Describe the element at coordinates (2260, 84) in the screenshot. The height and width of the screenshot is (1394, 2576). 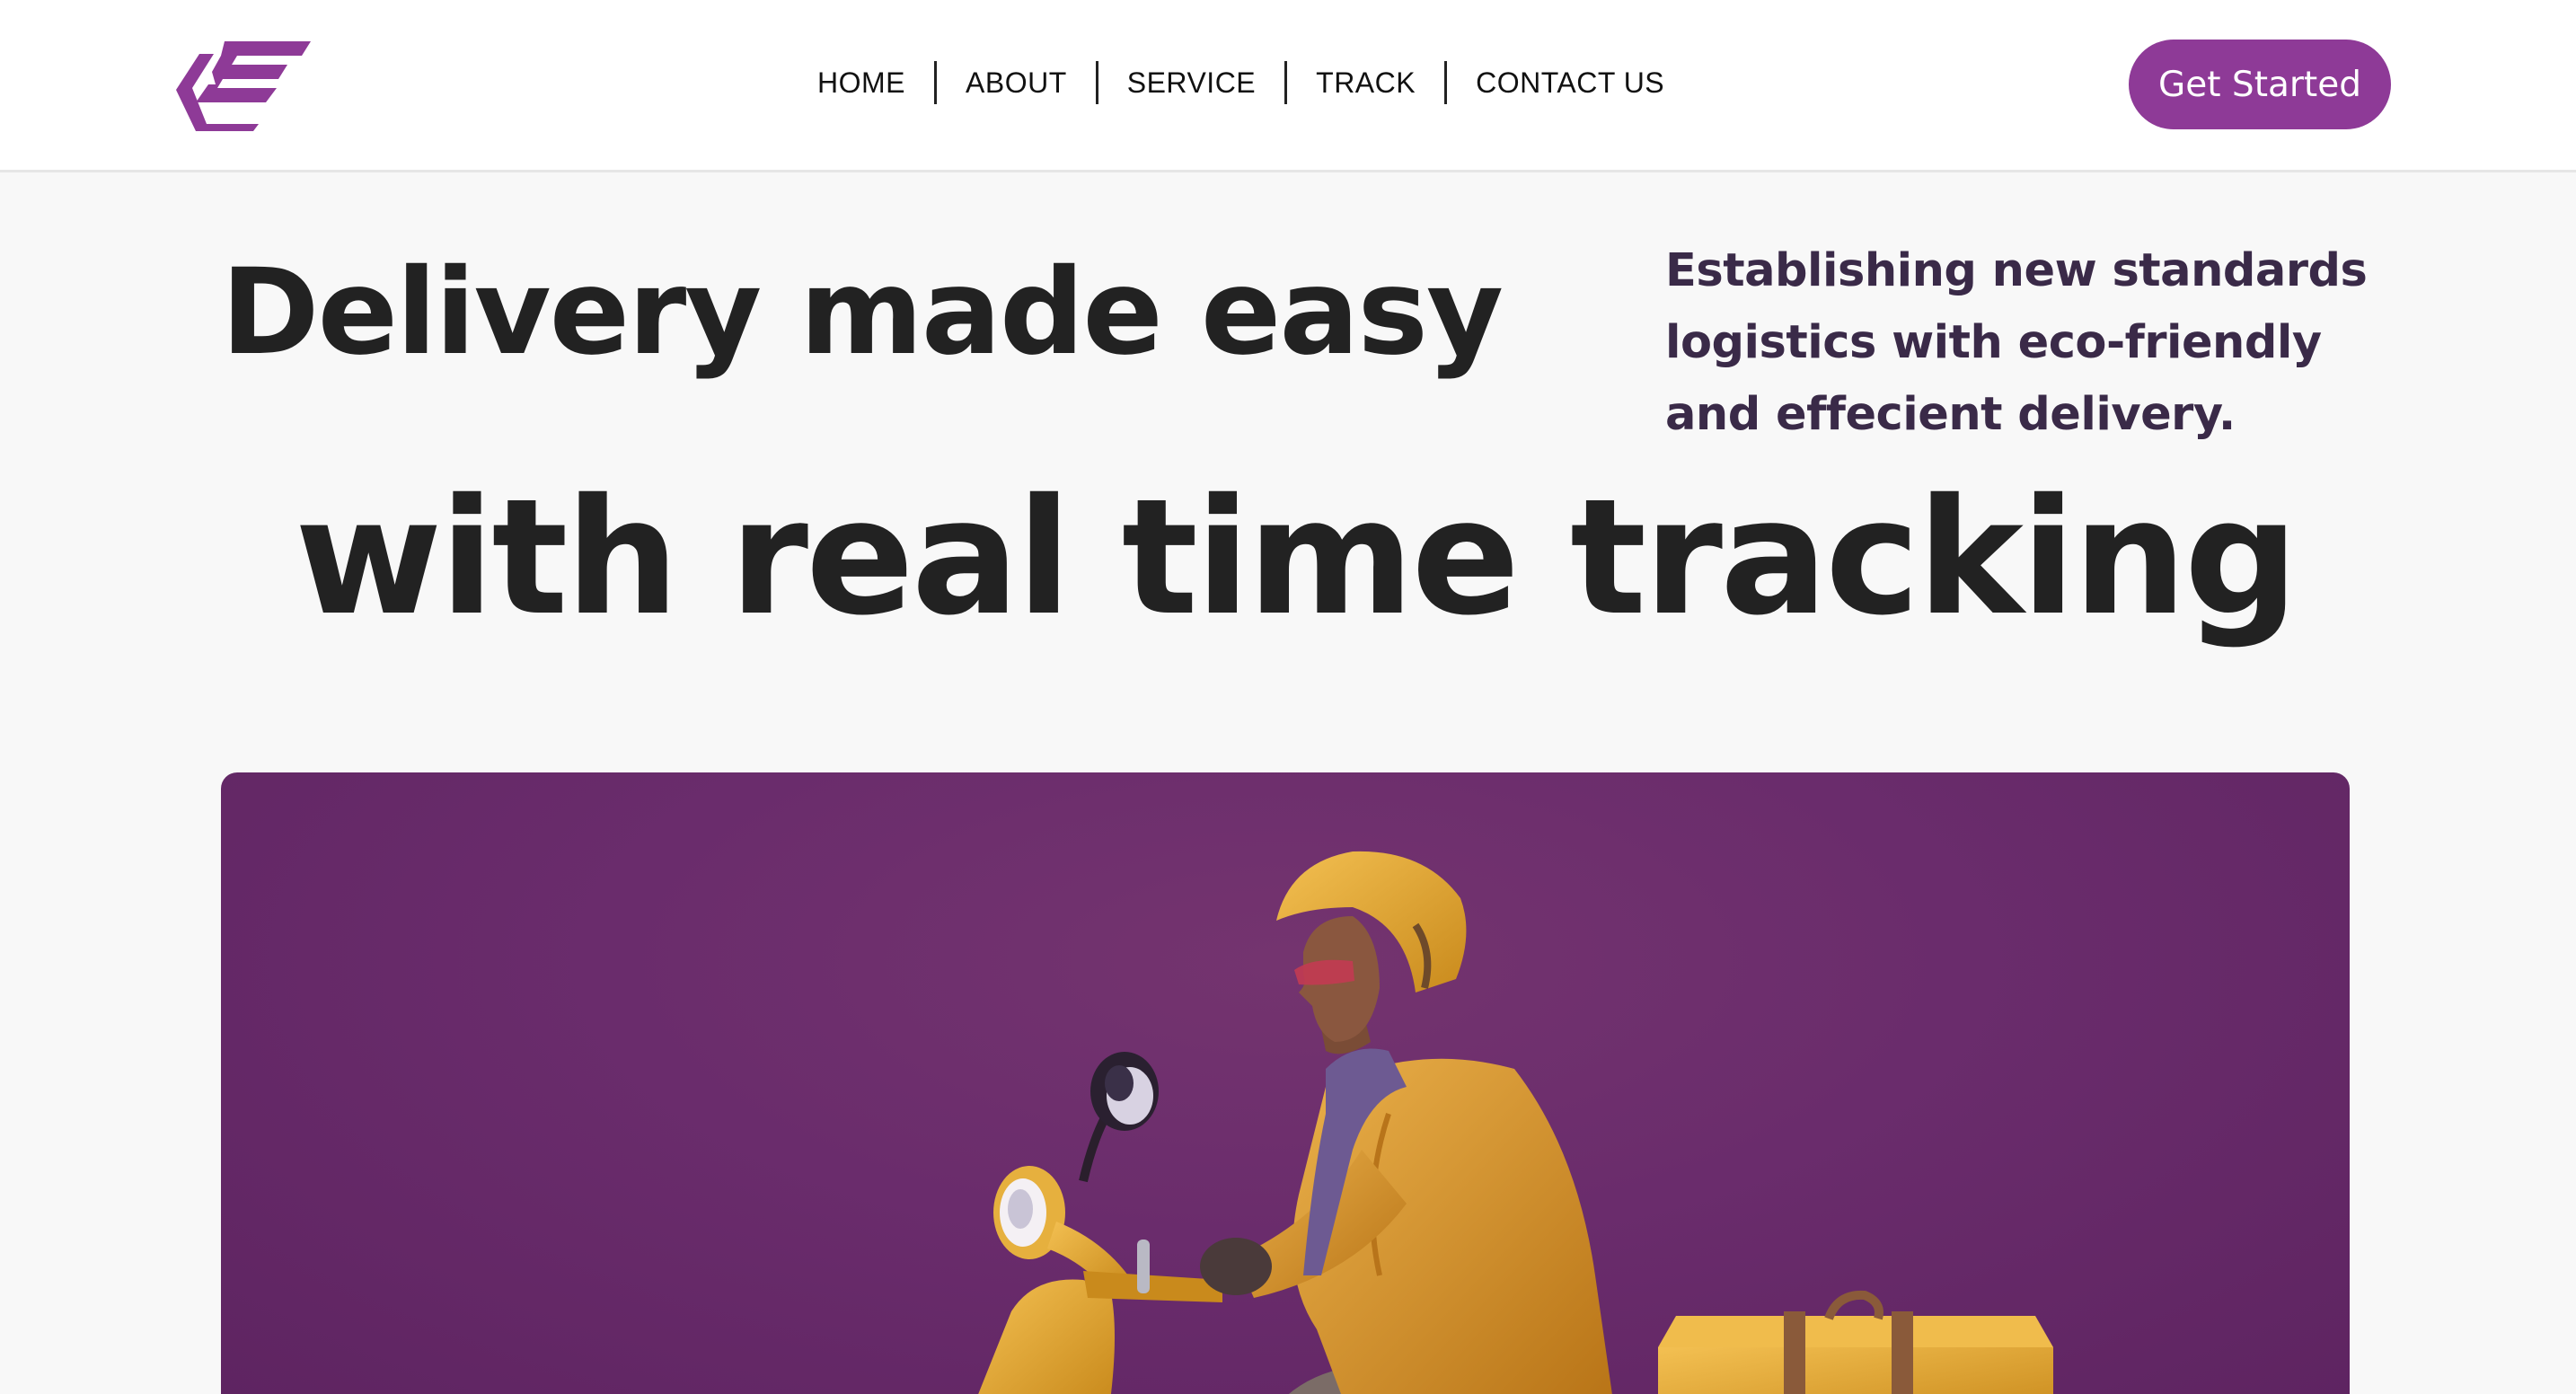
I see `get-started-button: Get Started` at that location.